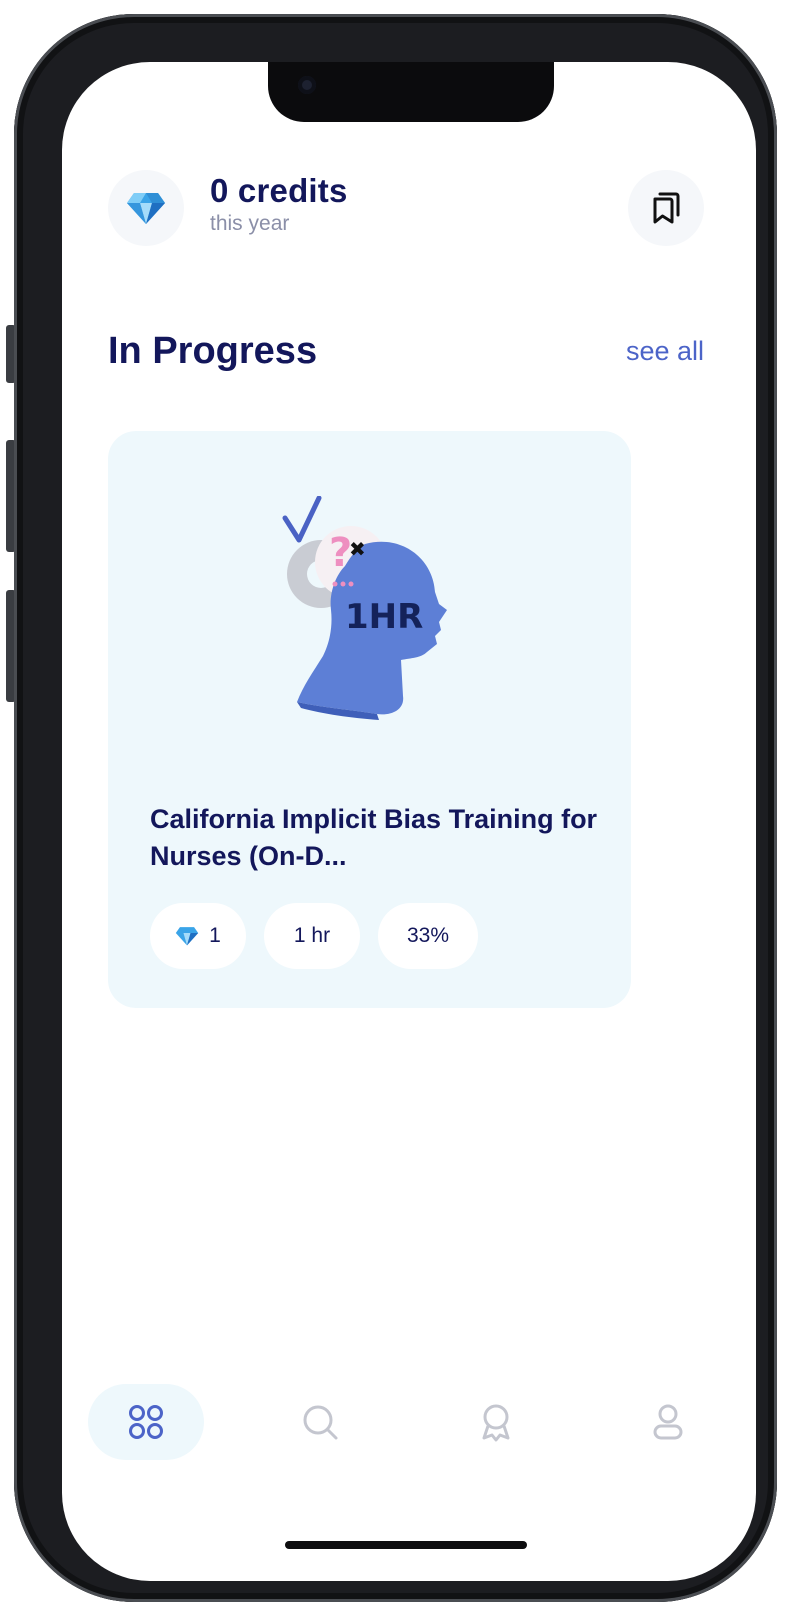  I want to click on award-icon, so click(496, 1423).